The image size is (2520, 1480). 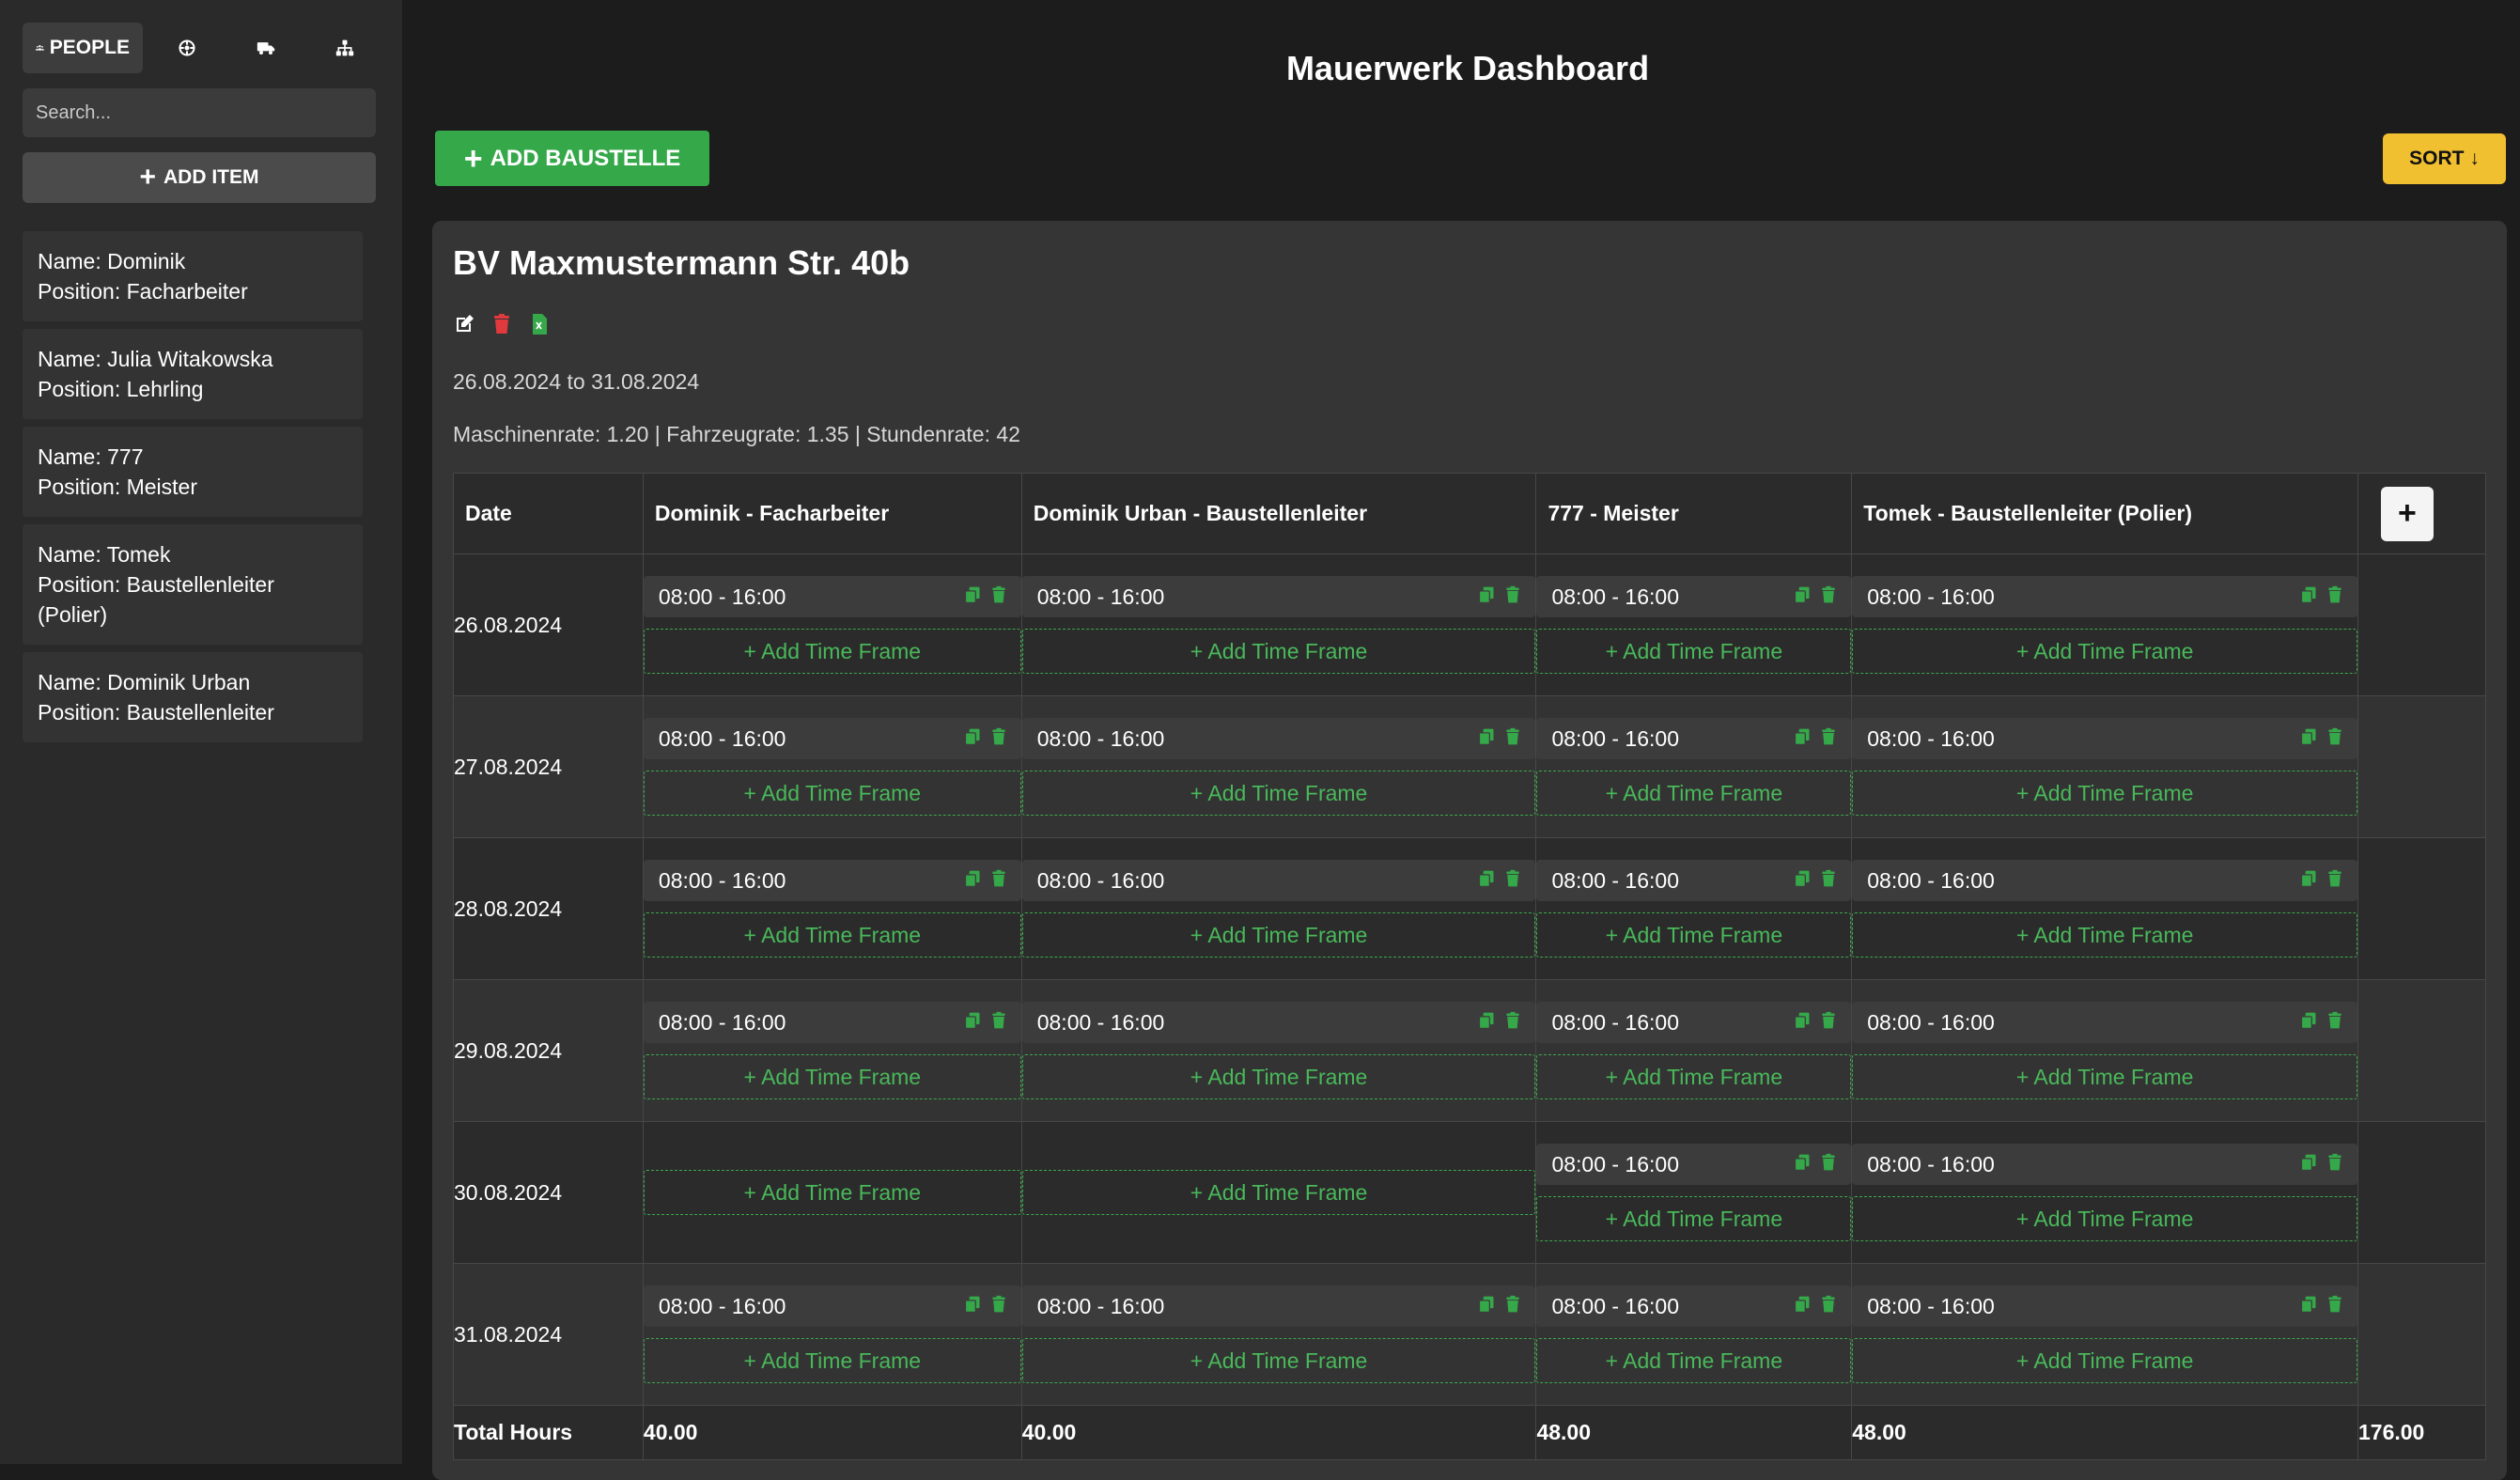 What do you see at coordinates (199, 177) in the screenshot?
I see `add-item-button: + ADD ITEM` at bounding box center [199, 177].